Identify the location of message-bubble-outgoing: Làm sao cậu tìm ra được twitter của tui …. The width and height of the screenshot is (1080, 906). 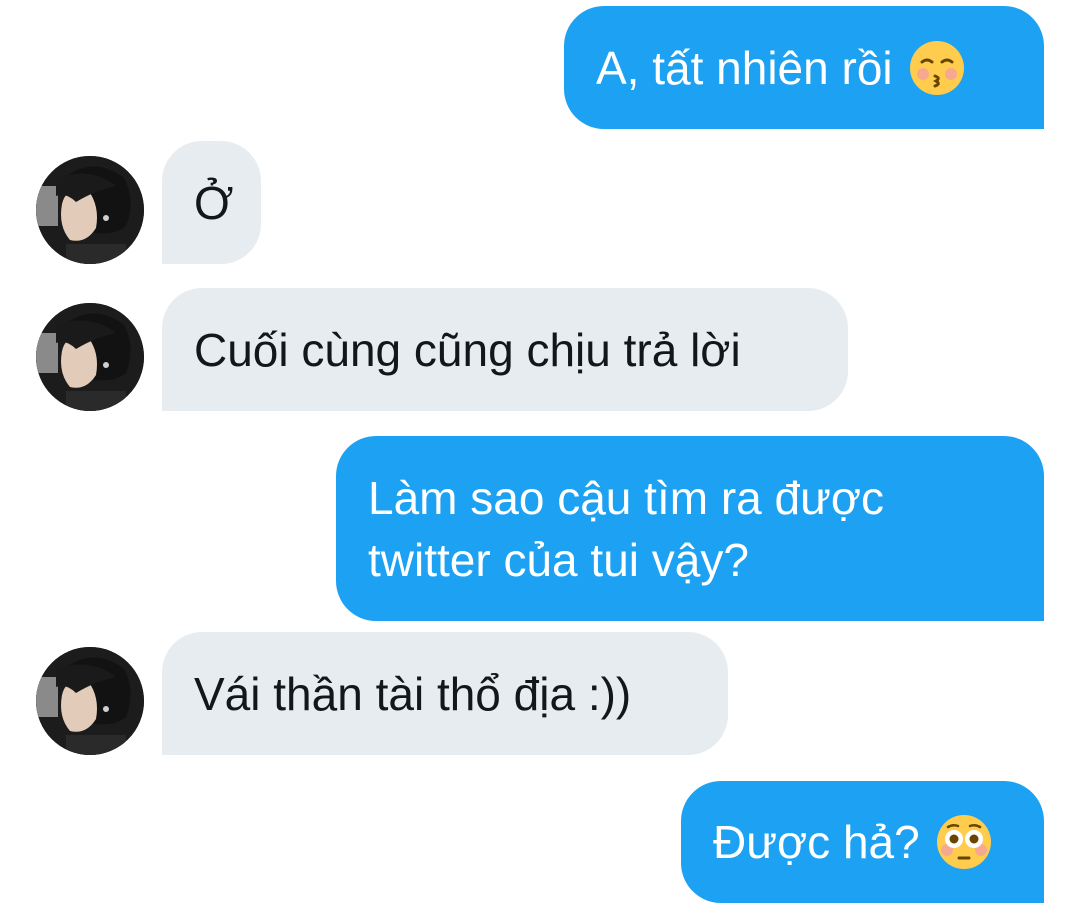
(690, 528).